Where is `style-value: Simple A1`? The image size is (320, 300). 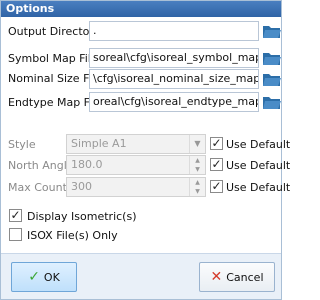 style-value: Simple A1 is located at coordinates (99, 143).